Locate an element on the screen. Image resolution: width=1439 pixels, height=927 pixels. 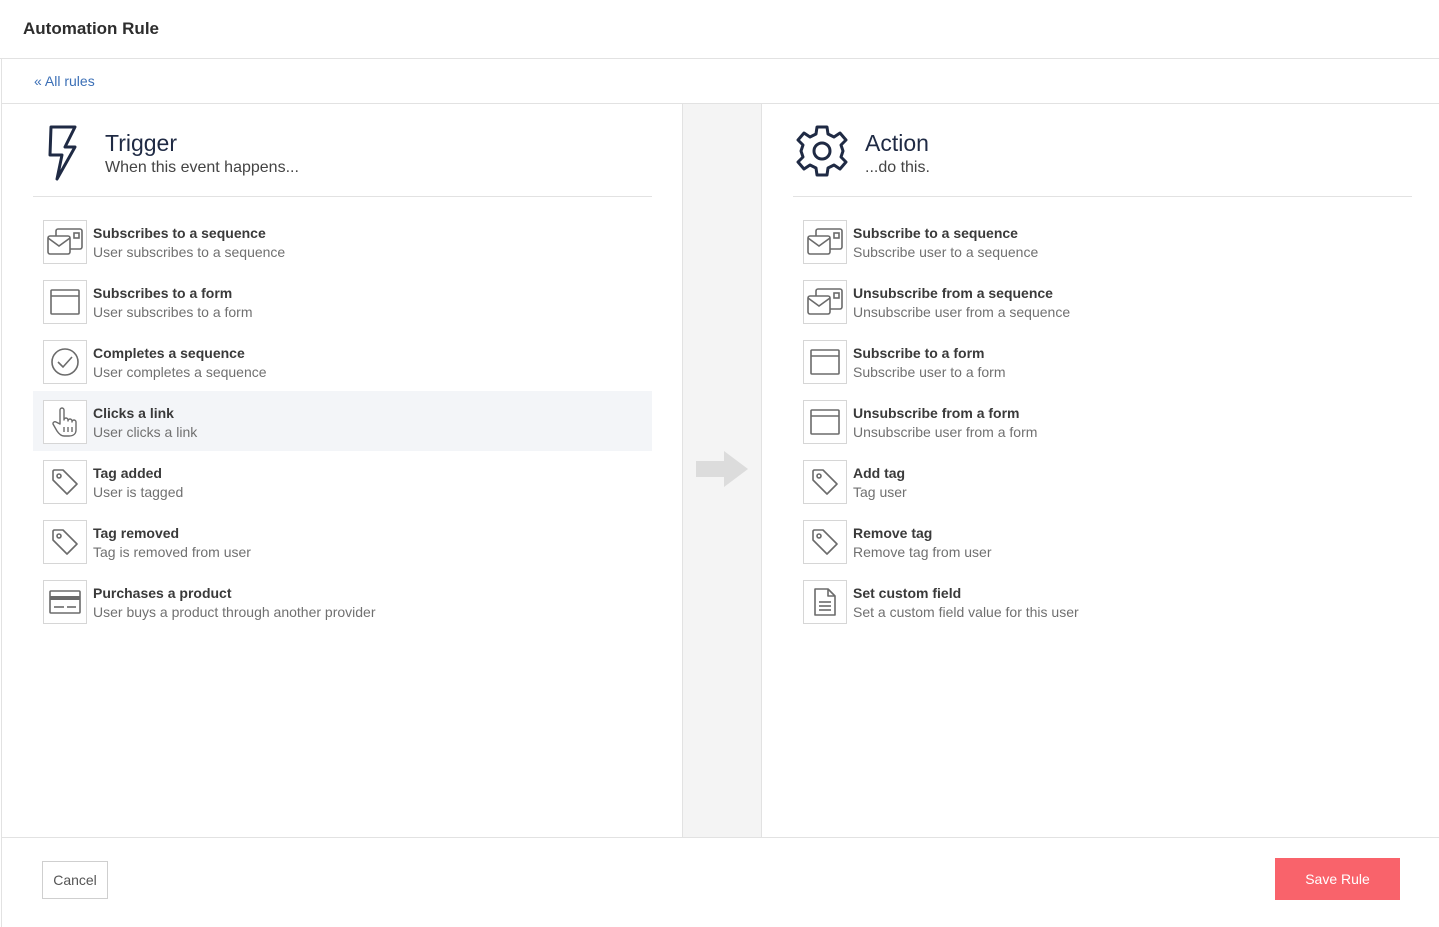
trigger-item-title: Subscribes to a sequence is located at coordinates (179, 233).